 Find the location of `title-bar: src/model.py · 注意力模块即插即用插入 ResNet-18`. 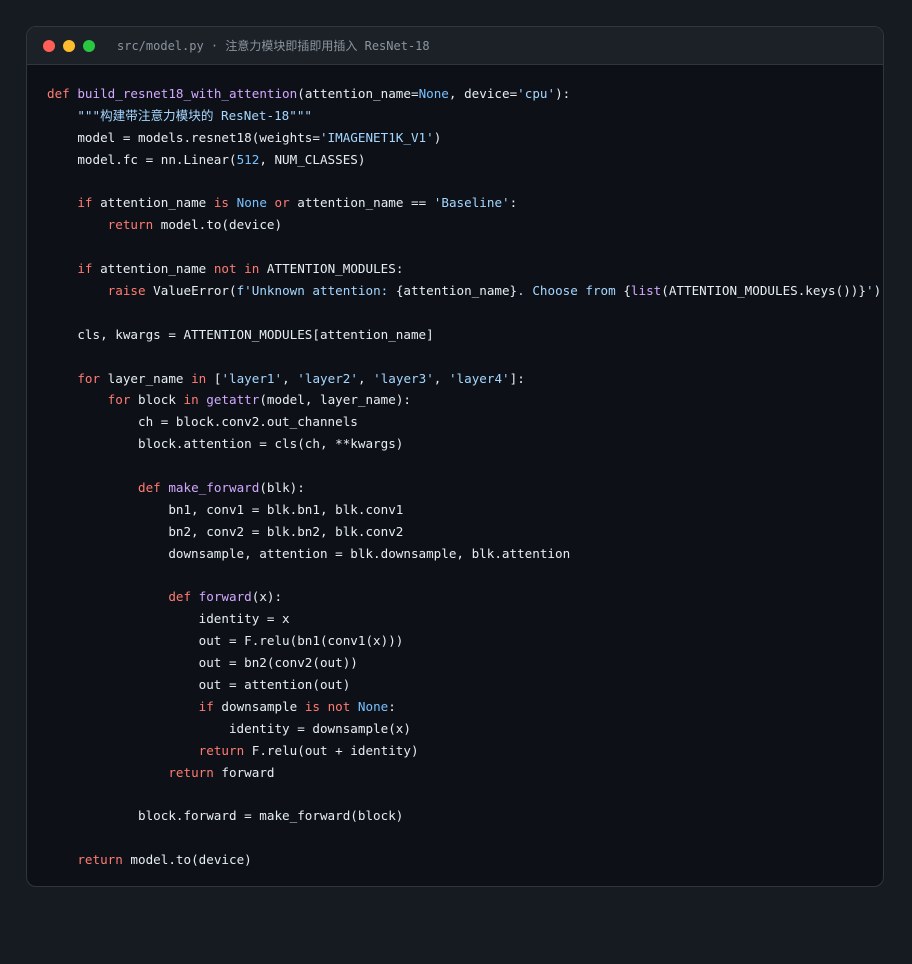

title-bar: src/model.py · 注意力模块即插即用插入 ResNet-18 is located at coordinates (455, 46).